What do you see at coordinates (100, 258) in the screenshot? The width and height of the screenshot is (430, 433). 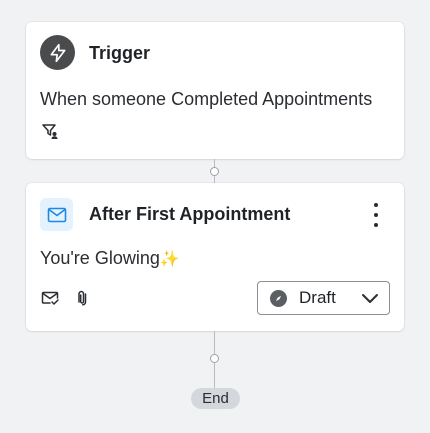 I see `email-subject-text: You're Glowing` at bounding box center [100, 258].